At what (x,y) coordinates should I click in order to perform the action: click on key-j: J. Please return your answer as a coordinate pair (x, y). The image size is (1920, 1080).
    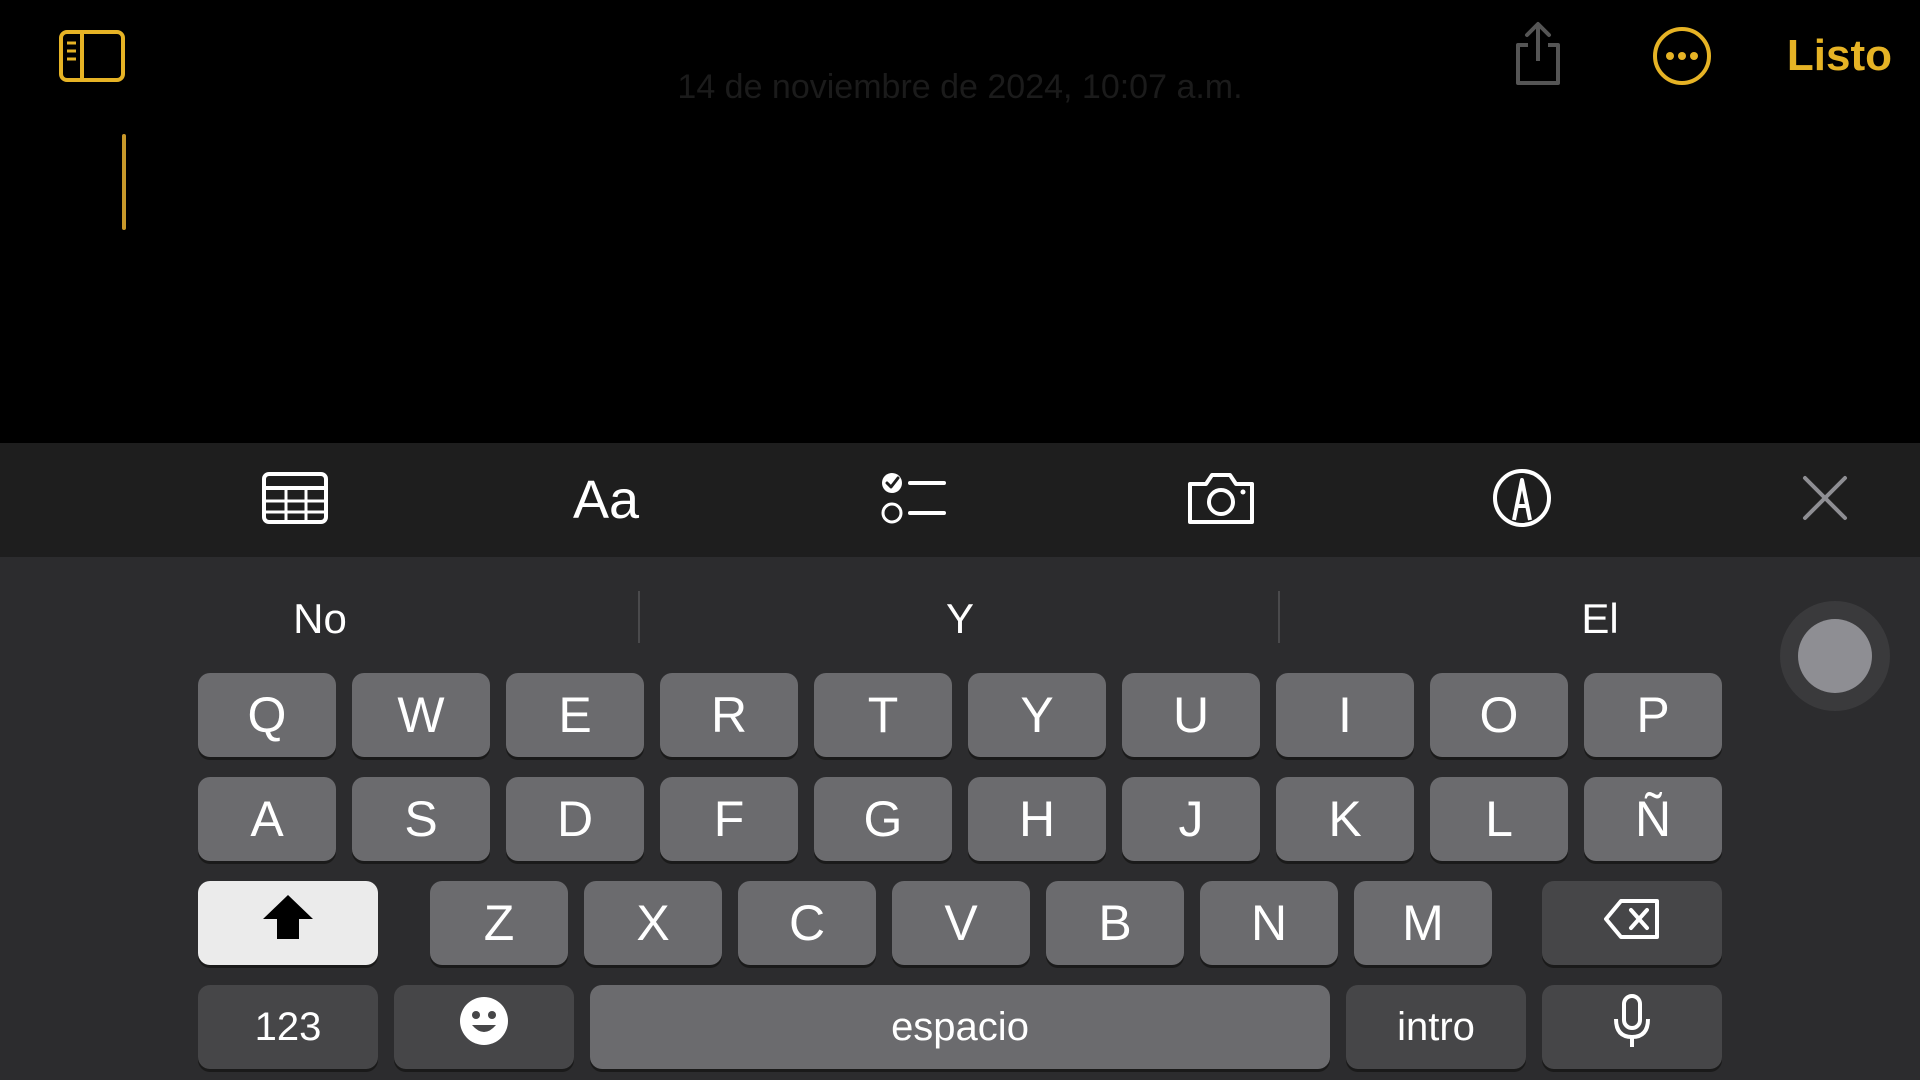
    Looking at the image, I should click on (1191, 819).